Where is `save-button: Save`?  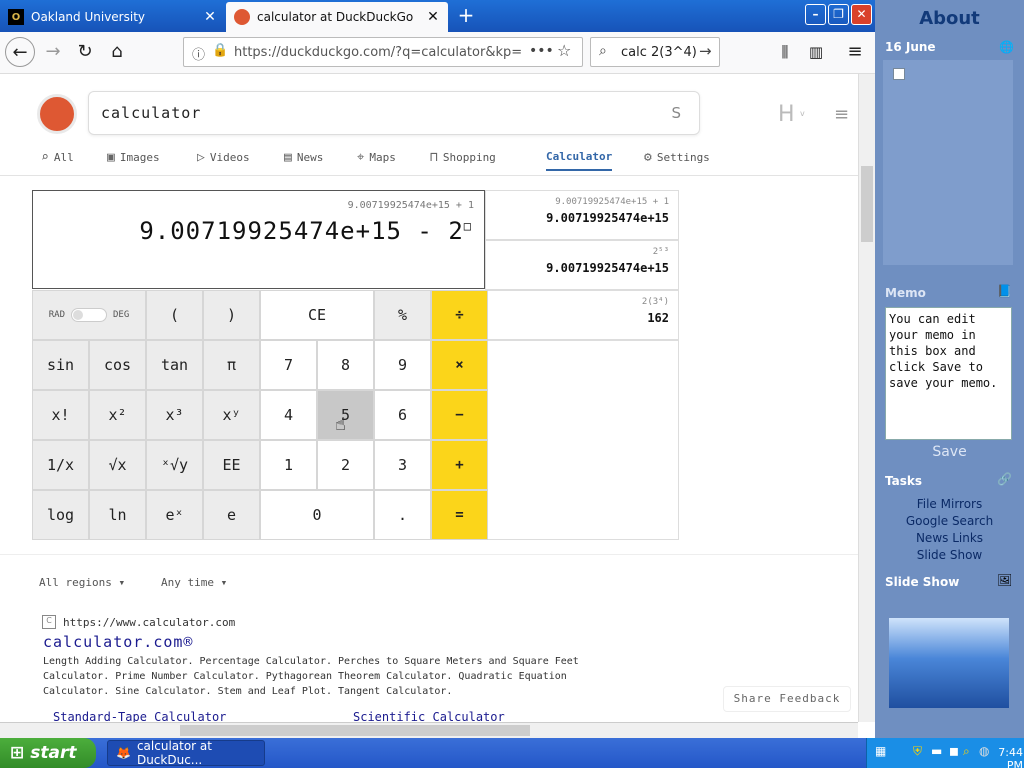
save-button: Save is located at coordinates (949, 452).